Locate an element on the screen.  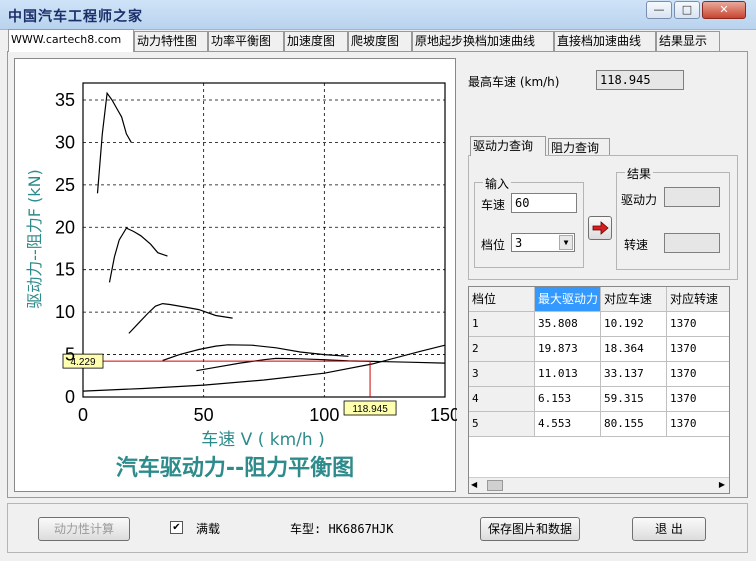
query-arrow-button is located at coordinates (600, 228).